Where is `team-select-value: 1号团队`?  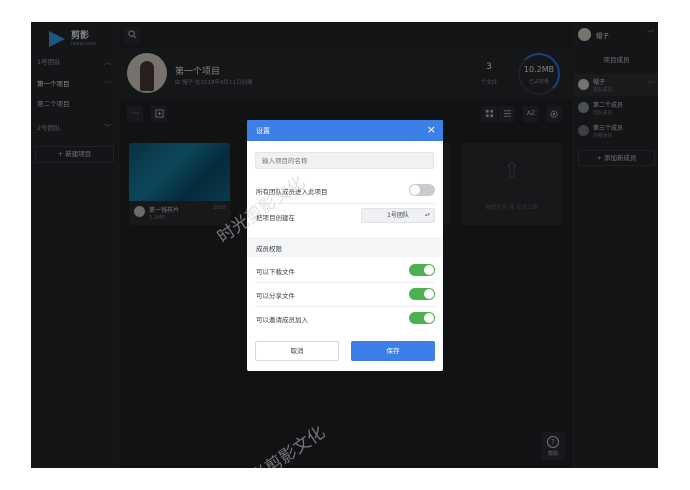 team-select-value: 1号团队 is located at coordinates (398, 215).